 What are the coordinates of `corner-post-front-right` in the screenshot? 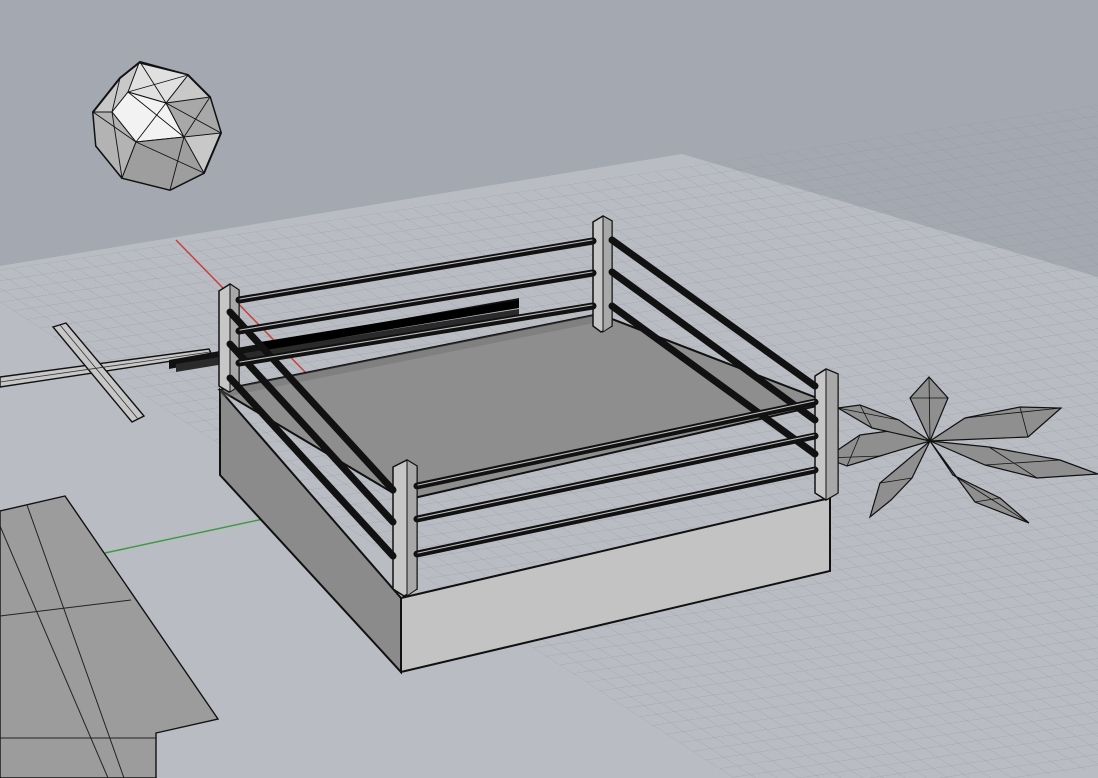 It's located at (826, 434).